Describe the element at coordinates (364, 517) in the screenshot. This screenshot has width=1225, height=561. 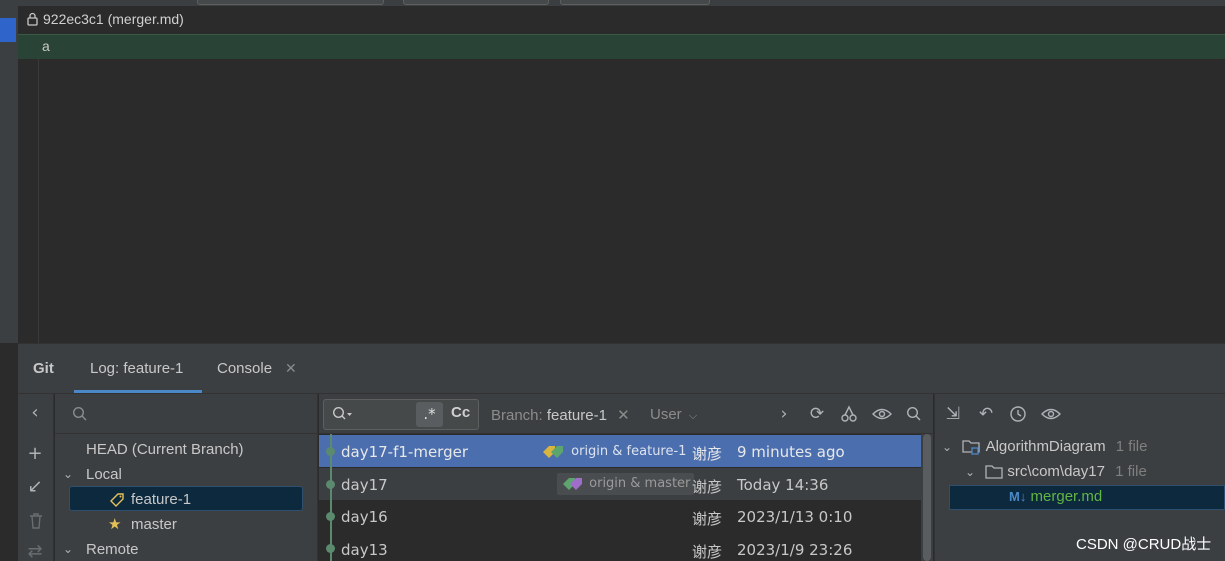
I see `commit-message: day16` at that location.